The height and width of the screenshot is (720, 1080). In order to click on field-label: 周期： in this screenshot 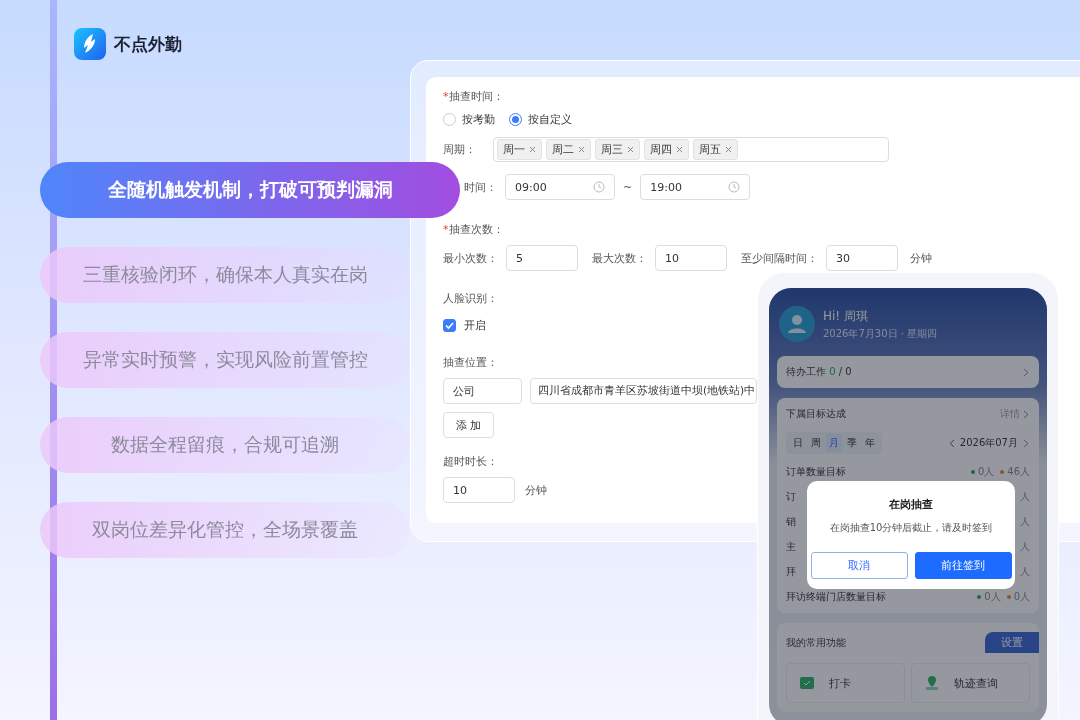, I will do `click(460, 149)`.